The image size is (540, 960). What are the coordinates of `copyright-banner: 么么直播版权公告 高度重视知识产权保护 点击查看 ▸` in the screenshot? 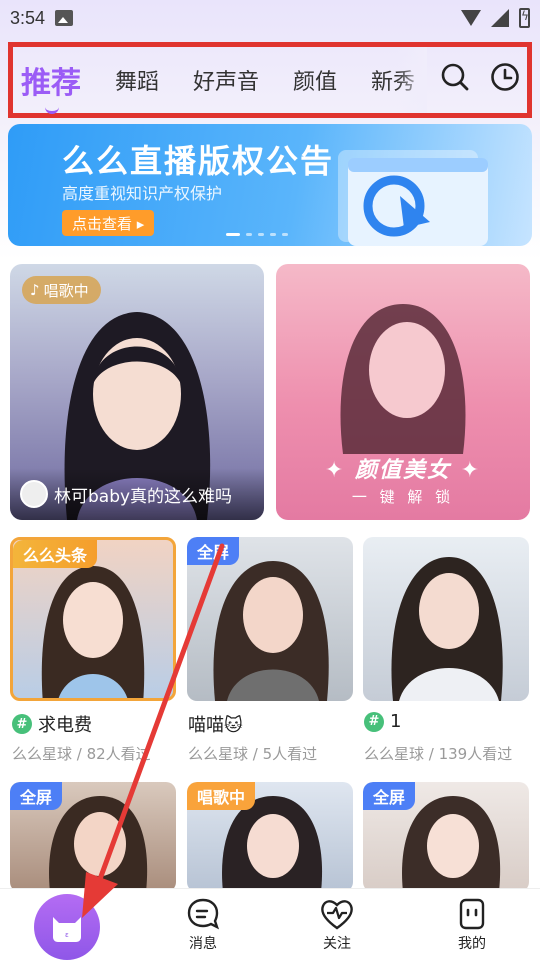 It's located at (270, 185).